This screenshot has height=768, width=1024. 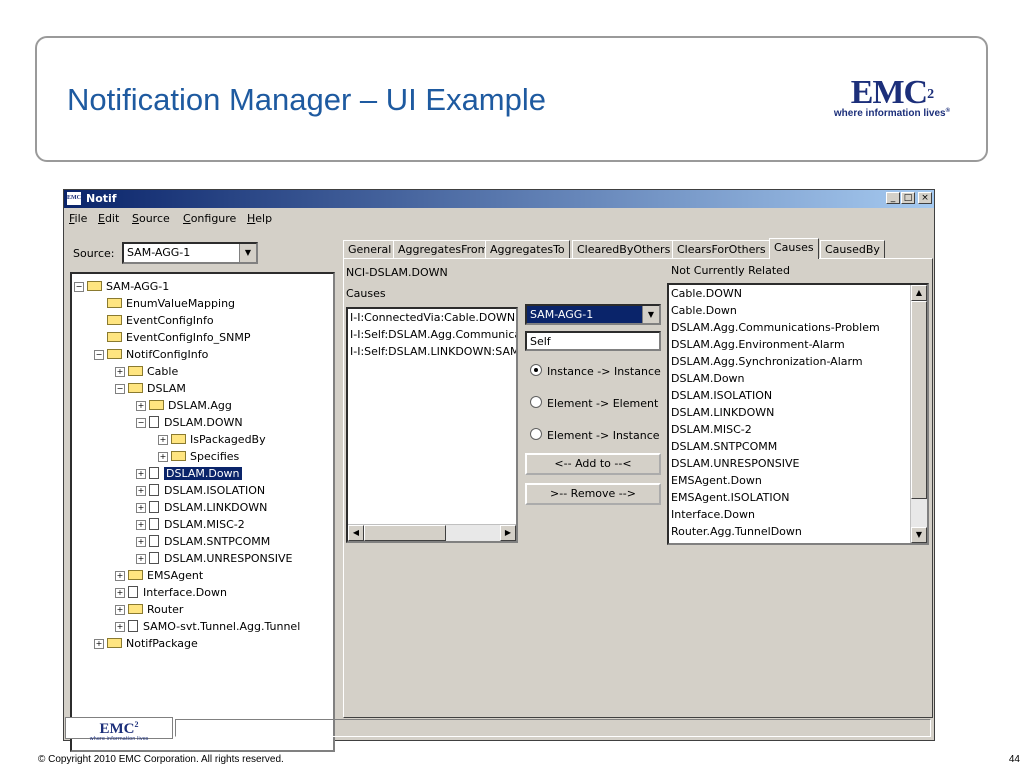 I want to click on tree-node: + NotifPackage, so click(x=146, y=643).